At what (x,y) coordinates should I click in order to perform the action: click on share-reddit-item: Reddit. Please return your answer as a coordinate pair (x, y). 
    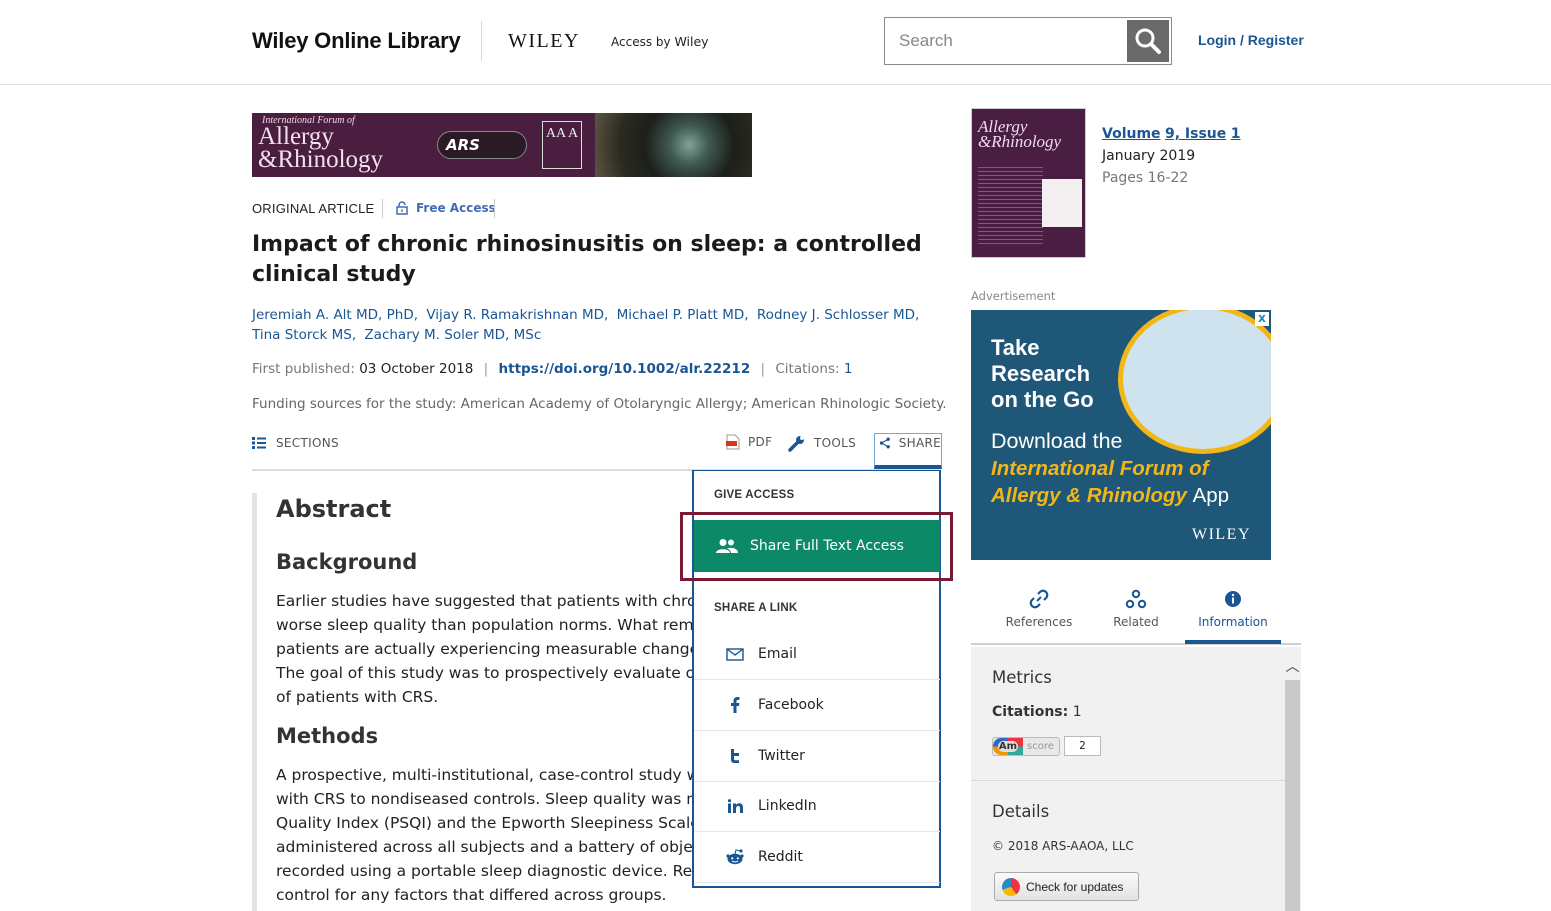
    Looking at the image, I should click on (817, 857).